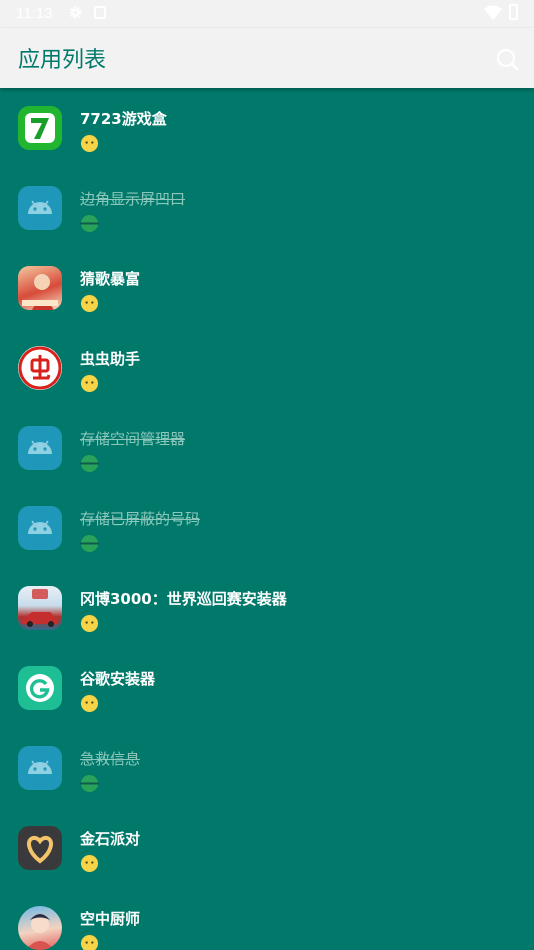 This screenshot has width=534, height=950. Describe the element at coordinates (183, 599) in the screenshot. I see `app-name: 冈博3000：世界巡回赛安装器` at that location.